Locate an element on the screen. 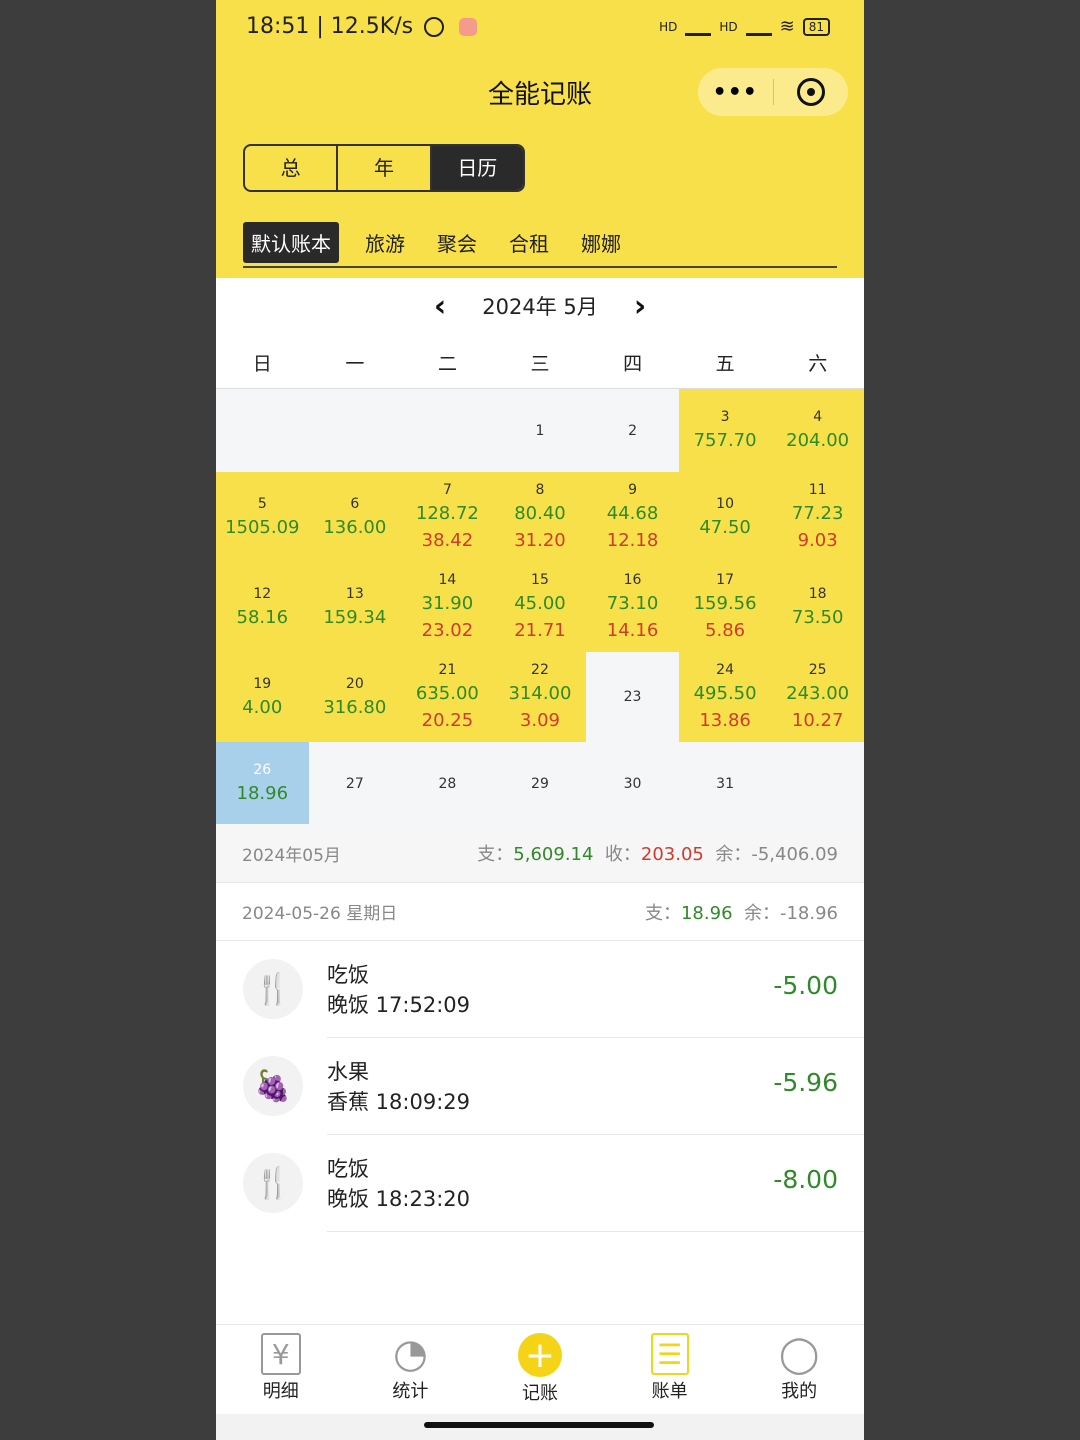  tab-statistics: ◔ 统计 is located at coordinates (411, 1370).